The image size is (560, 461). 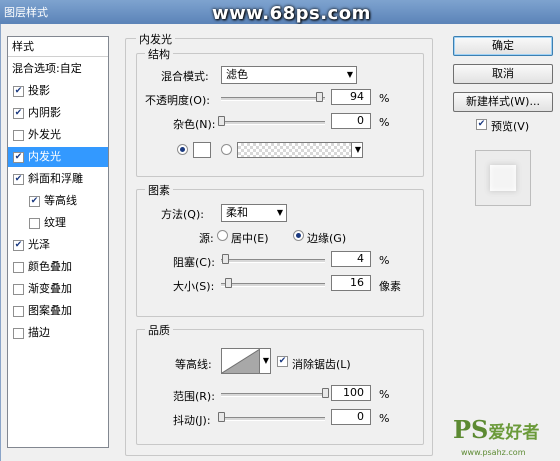 I want to click on size-slider, so click(x=273, y=285).